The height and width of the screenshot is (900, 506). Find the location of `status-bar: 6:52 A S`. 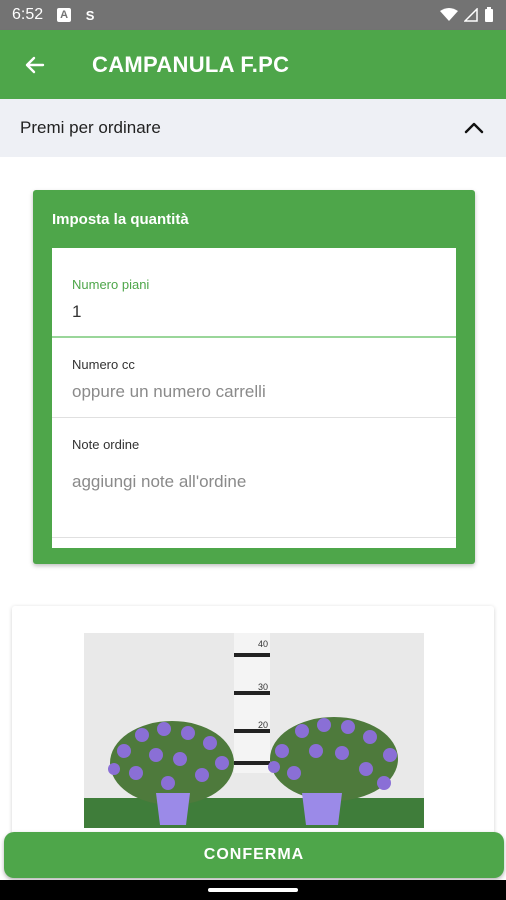

status-bar: 6:52 A S is located at coordinates (253, 15).